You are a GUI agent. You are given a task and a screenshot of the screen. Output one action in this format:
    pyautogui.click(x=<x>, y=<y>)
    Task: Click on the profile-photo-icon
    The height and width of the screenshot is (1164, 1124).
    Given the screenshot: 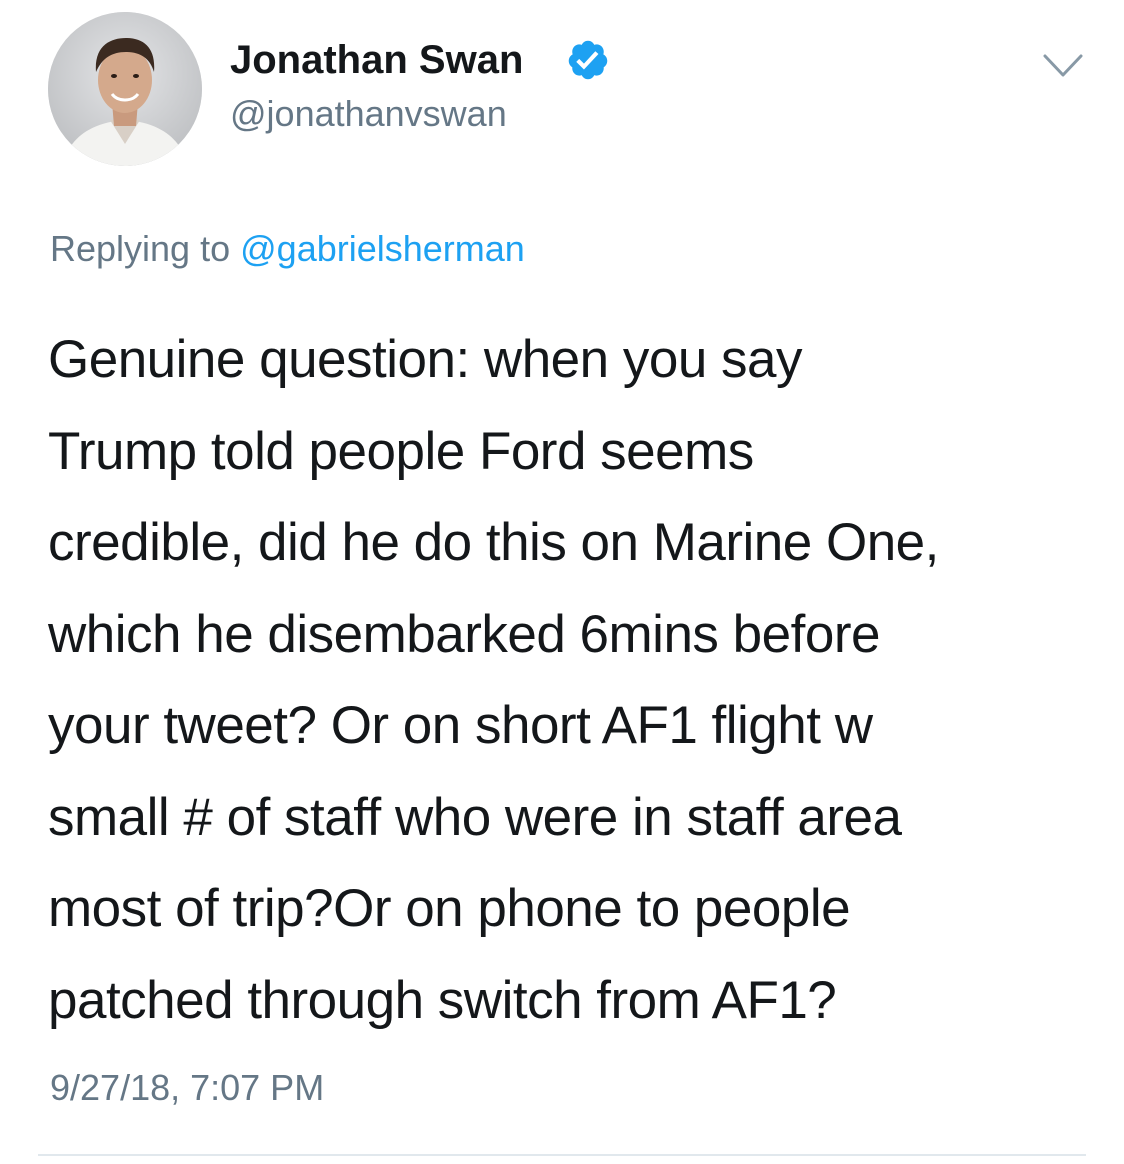 What is the action you would take?
    pyautogui.click(x=125, y=89)
    